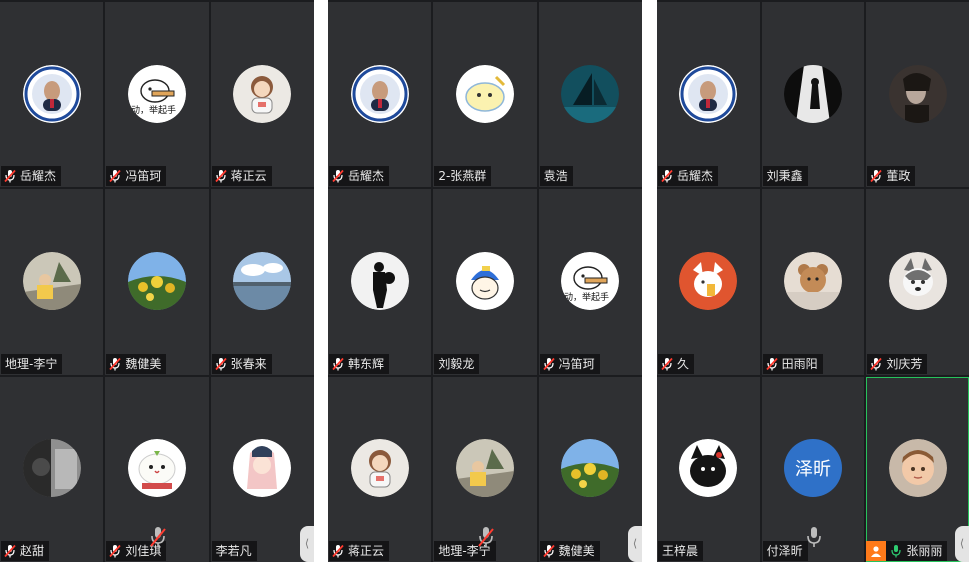  I want to click on participant-tile: 地理-李宁, so click(52, 282).